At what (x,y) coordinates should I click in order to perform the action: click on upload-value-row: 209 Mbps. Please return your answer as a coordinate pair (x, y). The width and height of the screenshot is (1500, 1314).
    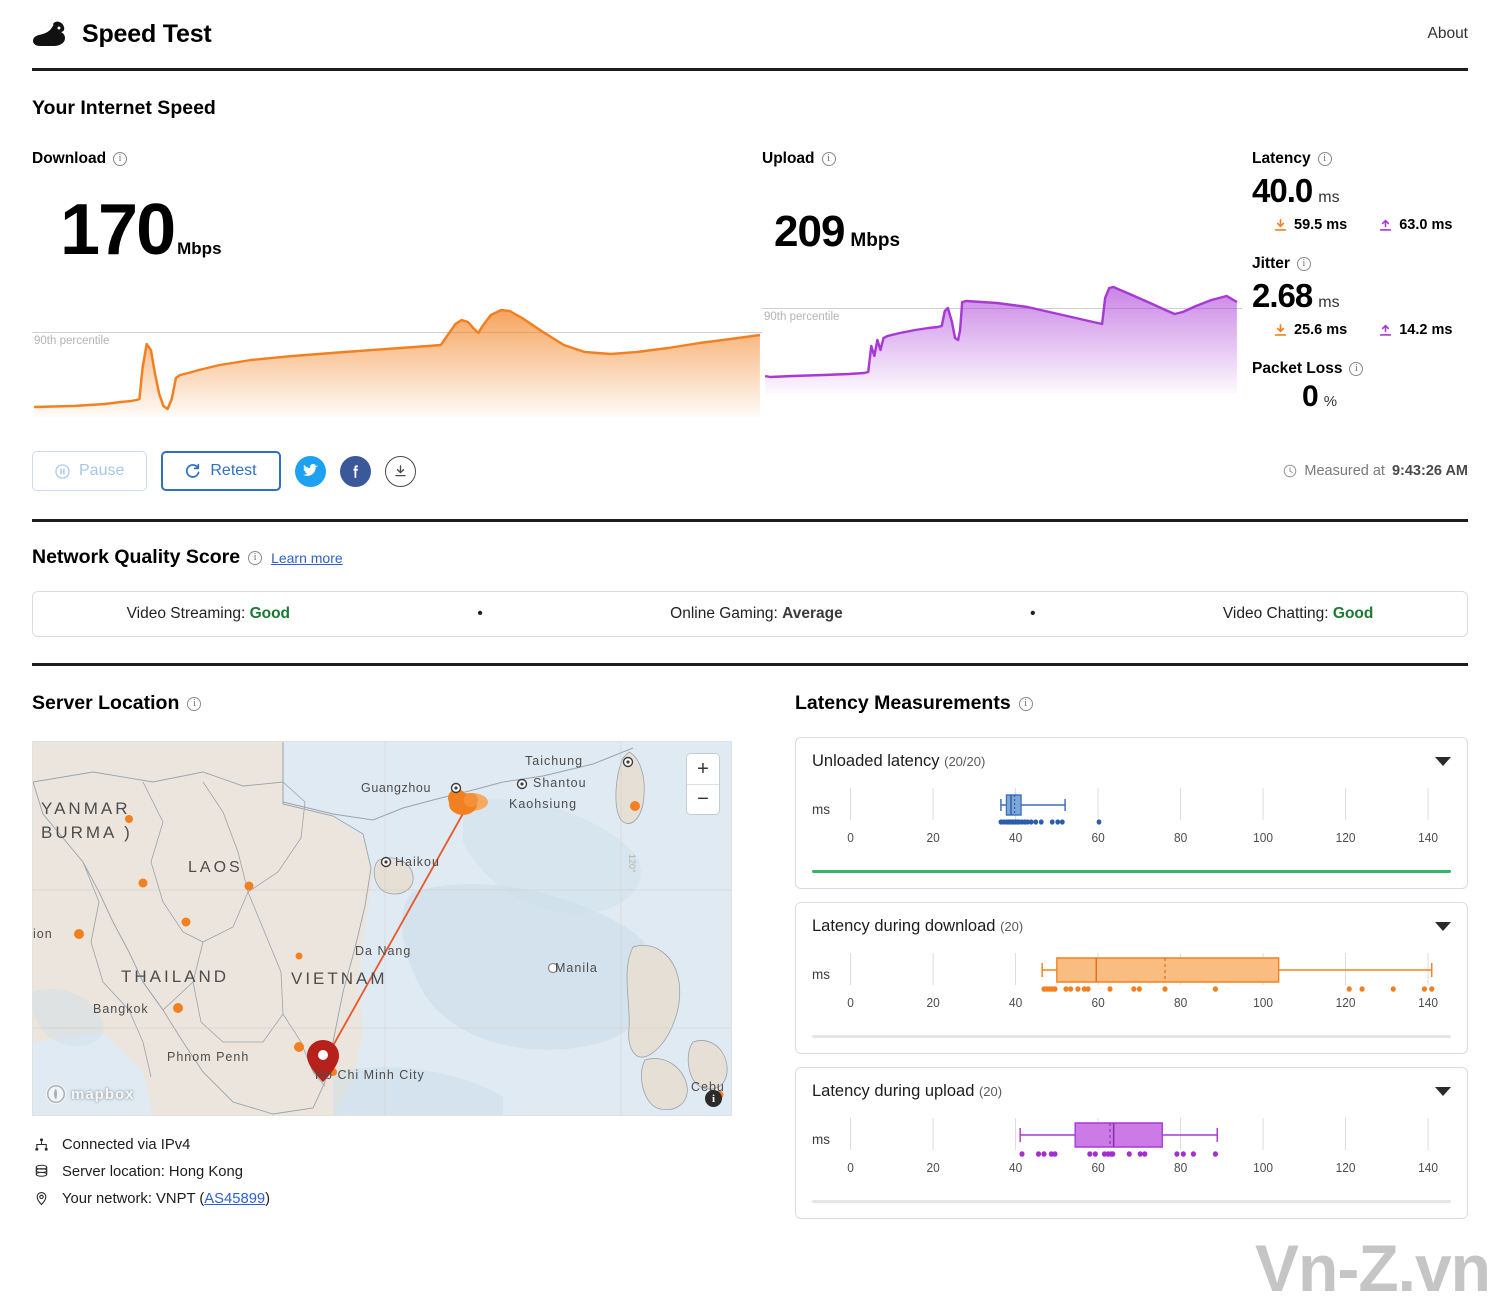
    Looking at the image, I should click on (1002, 232).